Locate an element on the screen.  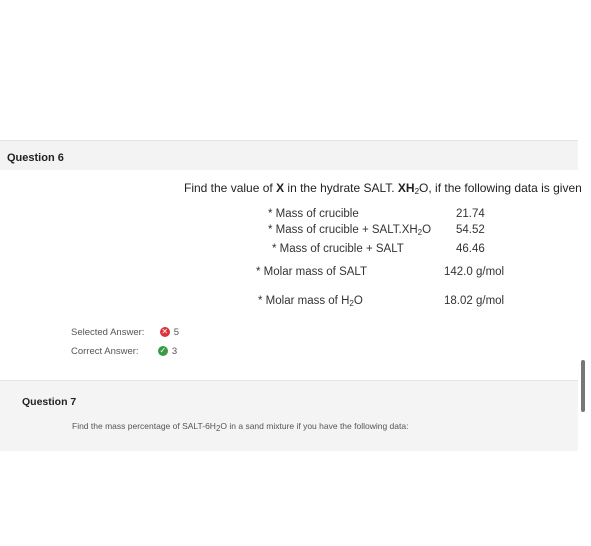
label-text: * Mass of crucible + SALT is located at coordinates (338, 249).